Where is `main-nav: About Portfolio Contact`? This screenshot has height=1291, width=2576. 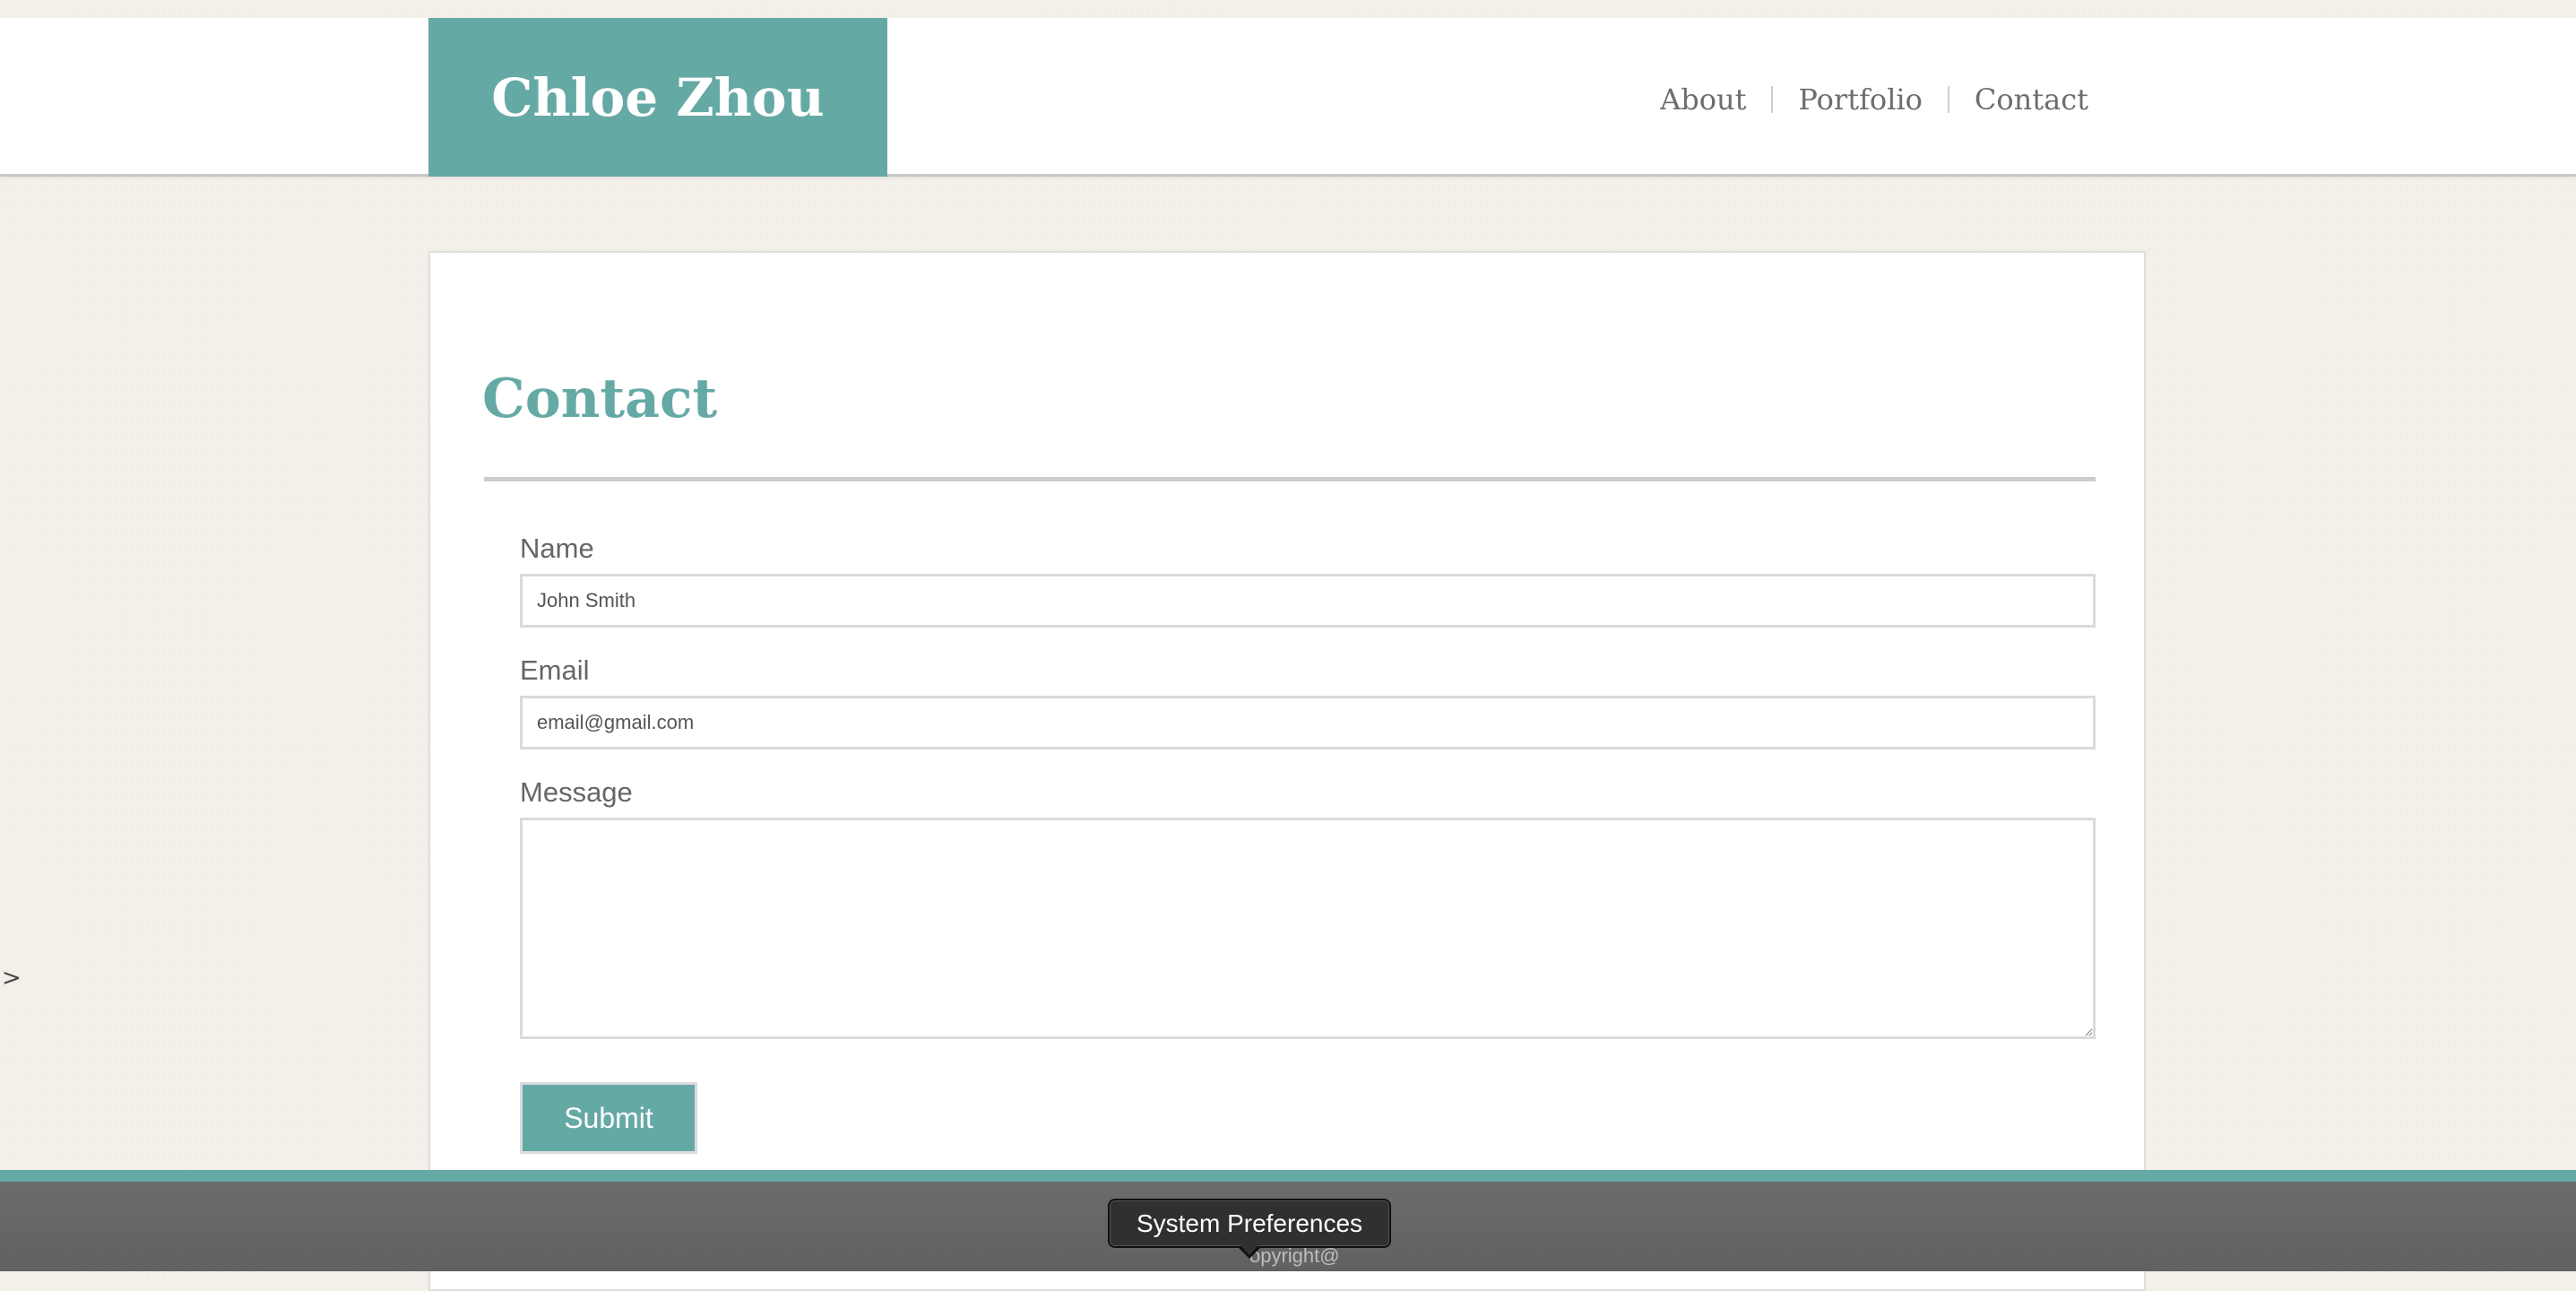 main-nav: About Portfolio Contact is located at coordinates (1861, 99).